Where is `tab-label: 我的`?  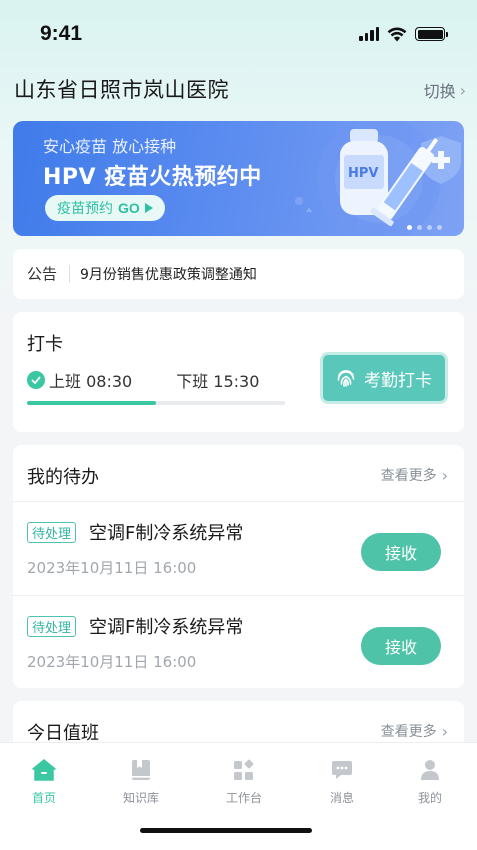 tab-label: 我的 is located at coordinates (429, 798).